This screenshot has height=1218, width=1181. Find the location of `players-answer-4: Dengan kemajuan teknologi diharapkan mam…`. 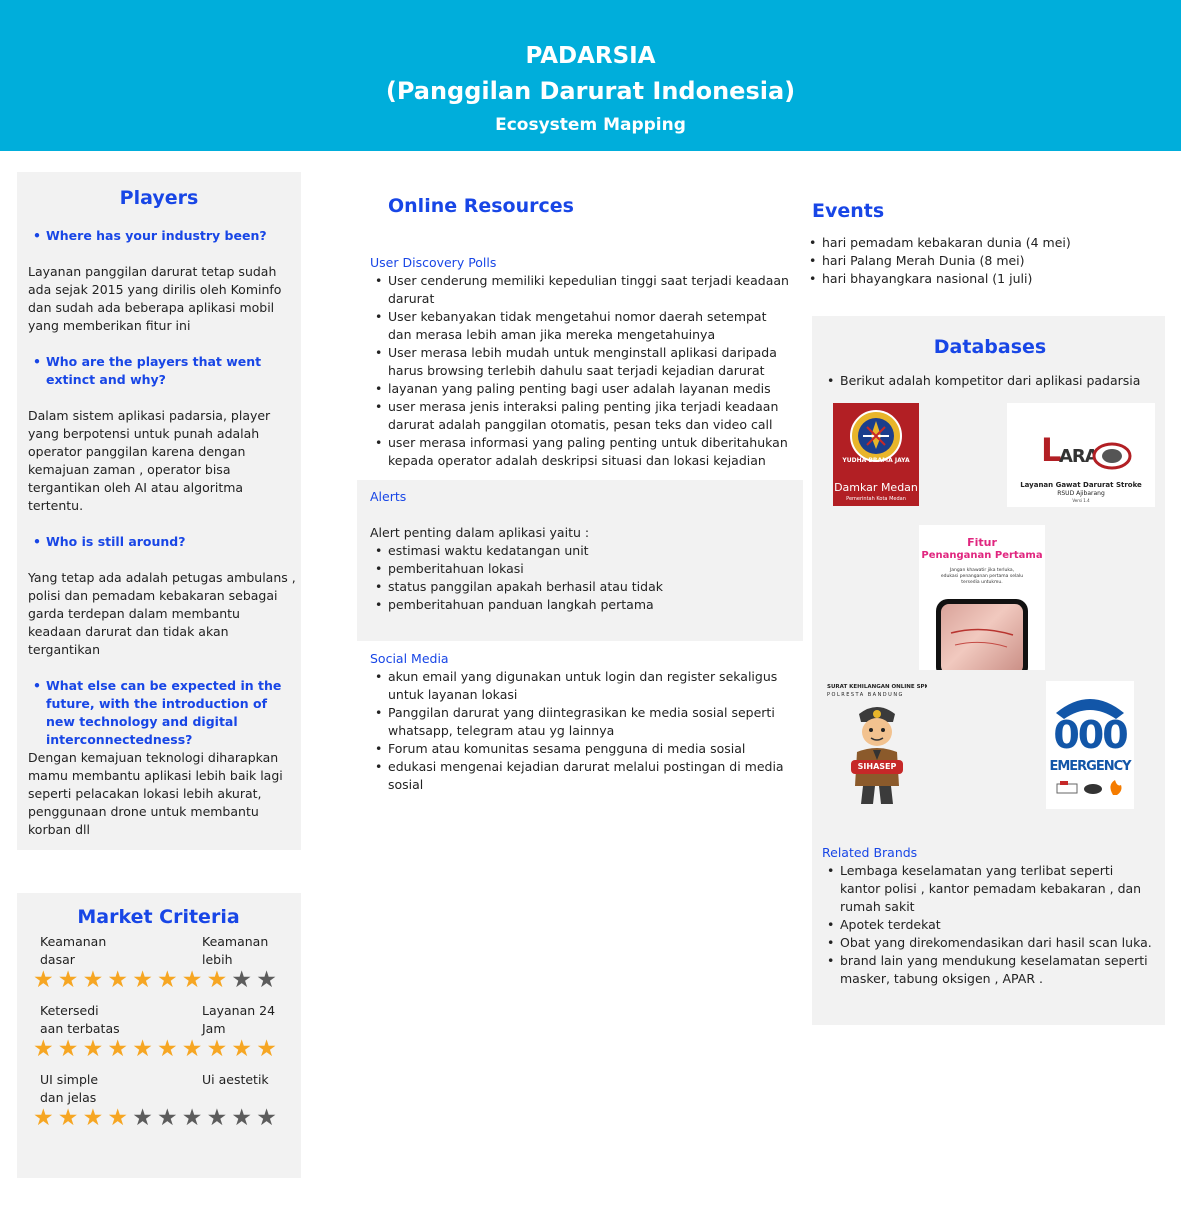

players-answer-4: Dengan kemajuan teknologi diharapkan mam… is located at coordinates (155, 793).